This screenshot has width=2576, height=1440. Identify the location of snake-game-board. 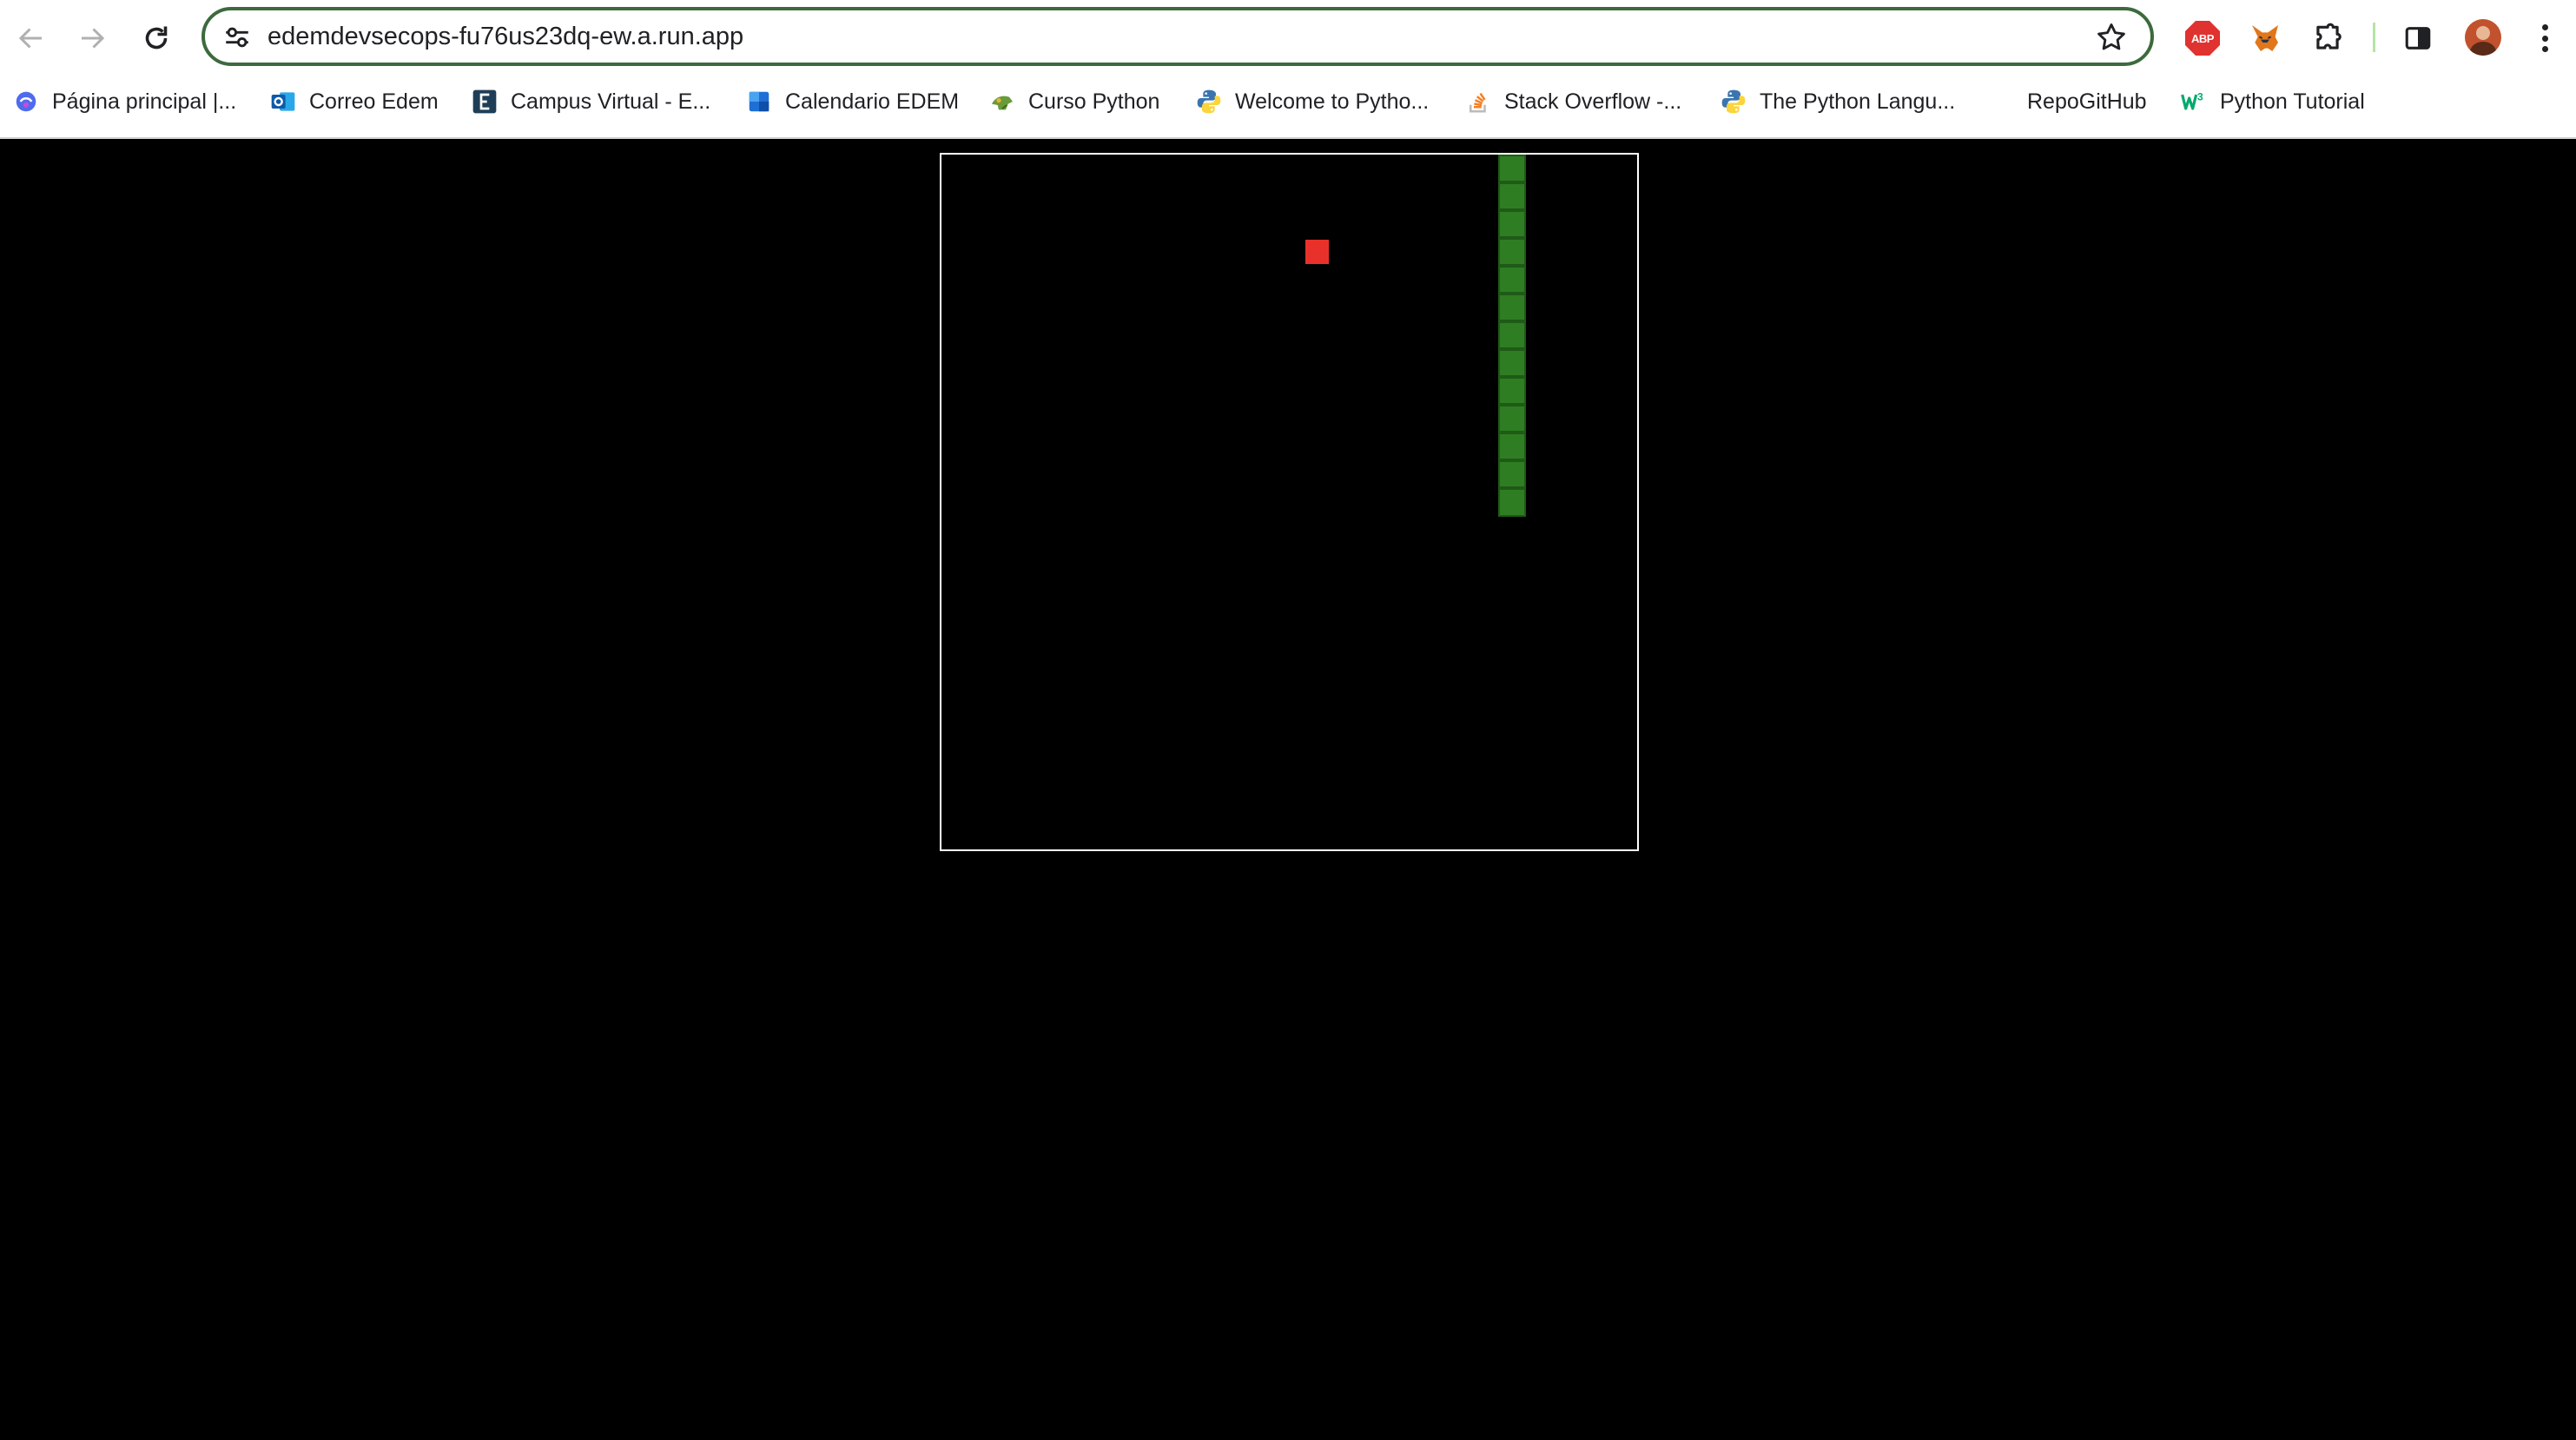
(1289, 502).